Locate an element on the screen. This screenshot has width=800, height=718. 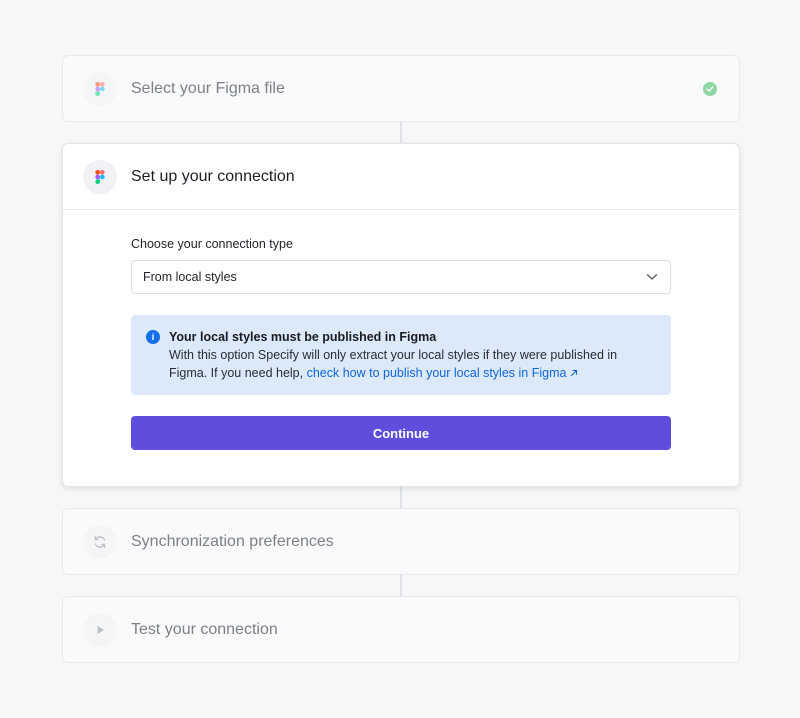
continue-button: Continue is located at coordinates (401, 433).